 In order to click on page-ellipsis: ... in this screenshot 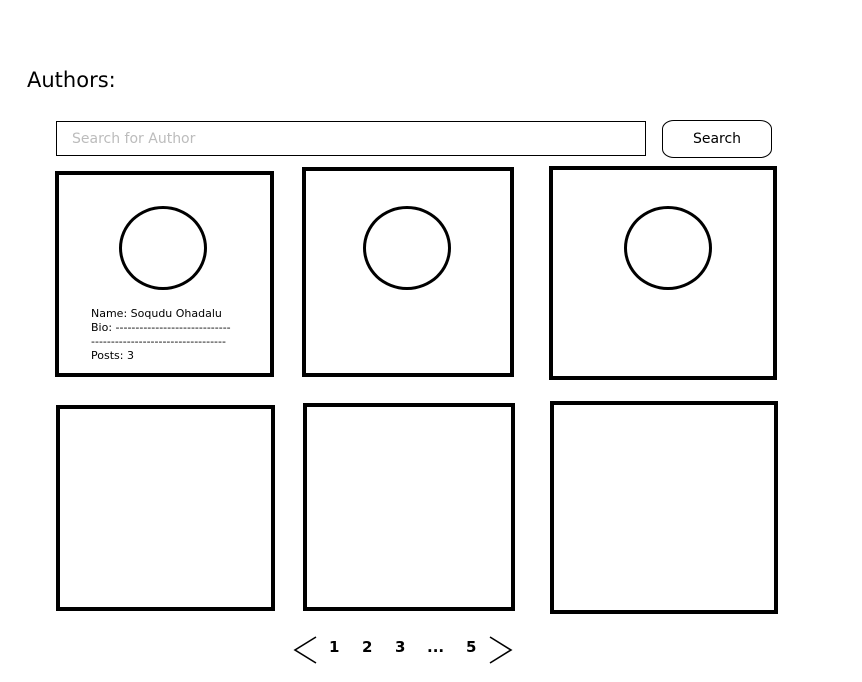, I will do `click(436, 647)`.